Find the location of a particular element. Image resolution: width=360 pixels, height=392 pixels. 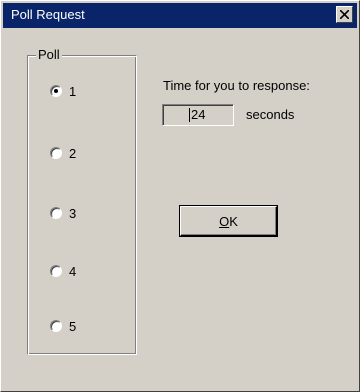

poll-option-label: 3 is located at coordinates (73, 213).